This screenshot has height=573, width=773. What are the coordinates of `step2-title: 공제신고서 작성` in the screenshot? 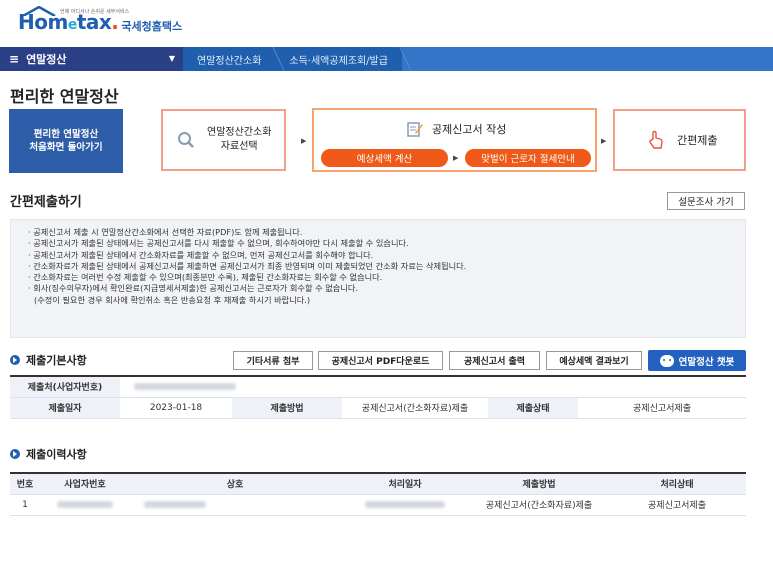 It's located at (469, 129).